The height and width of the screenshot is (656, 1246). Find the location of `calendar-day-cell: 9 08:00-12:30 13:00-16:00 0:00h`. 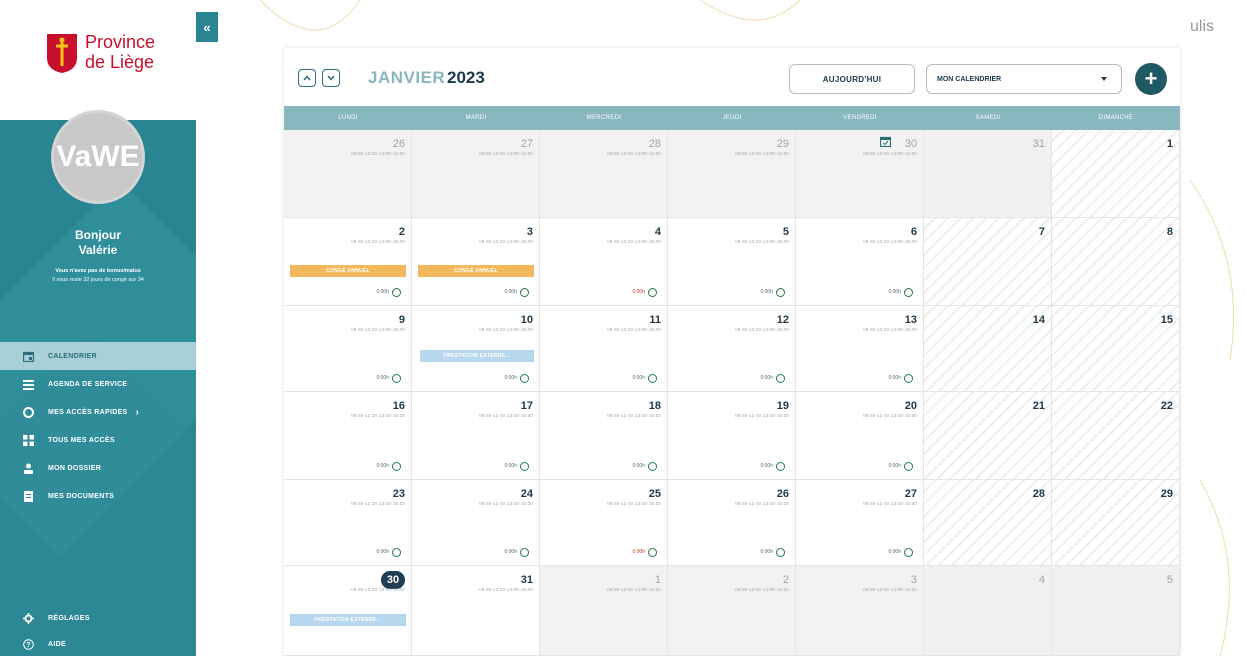

calendar-day-cell: 9 08:00-12:30 13:00-16:00 0:00h is located at coordinates (348, 349).